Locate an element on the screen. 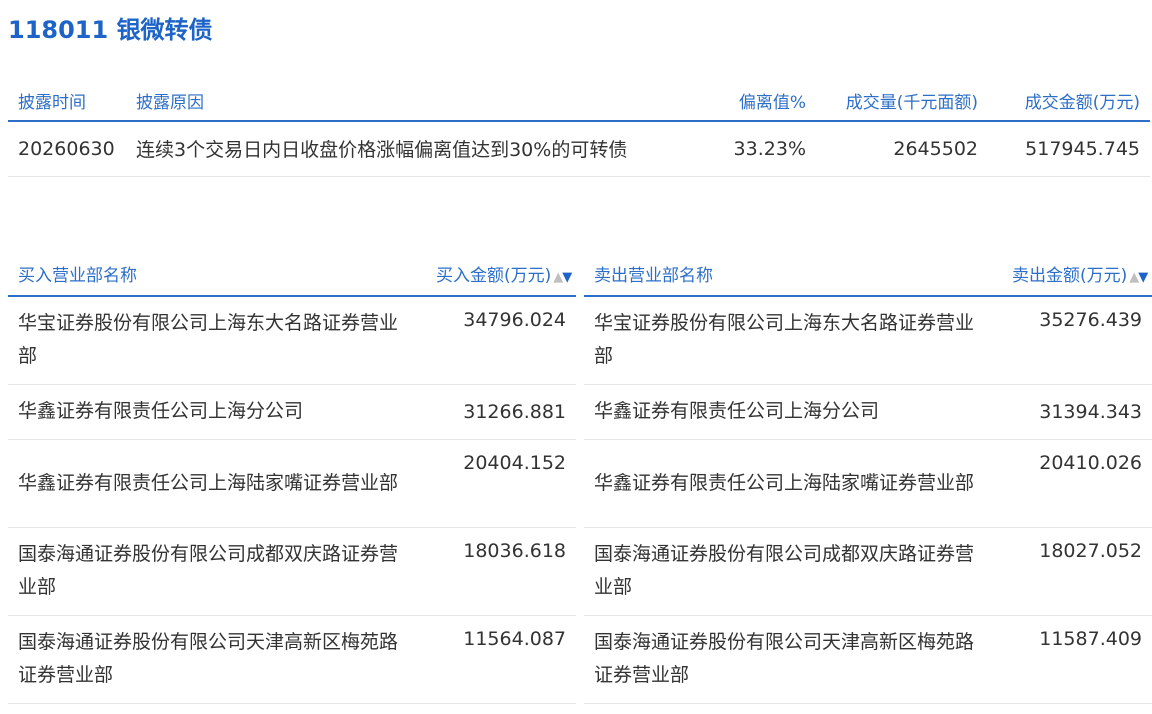  disclosure-header-row: 披露时间 披露原因 偏离值% 成交量(千元面额) 成交金额(万元) is located at coordinates (579, 100).